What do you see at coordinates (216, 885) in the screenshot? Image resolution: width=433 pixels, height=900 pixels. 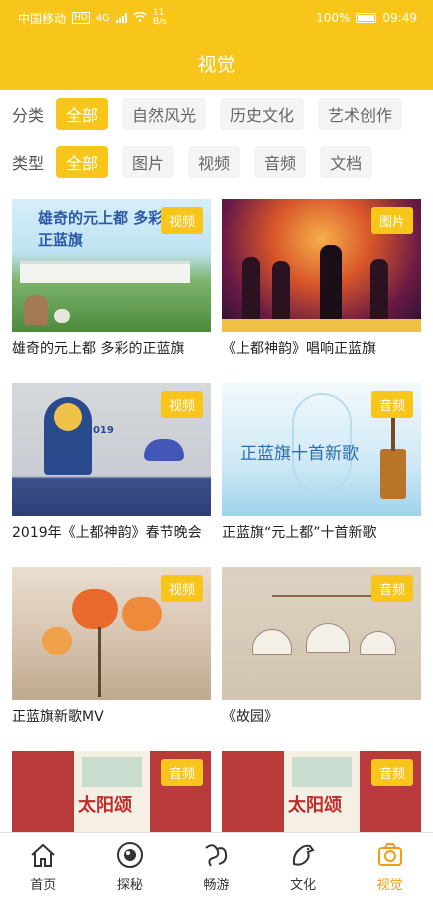 I see `tab-label: 畅游` at bounding box center [216, 885].